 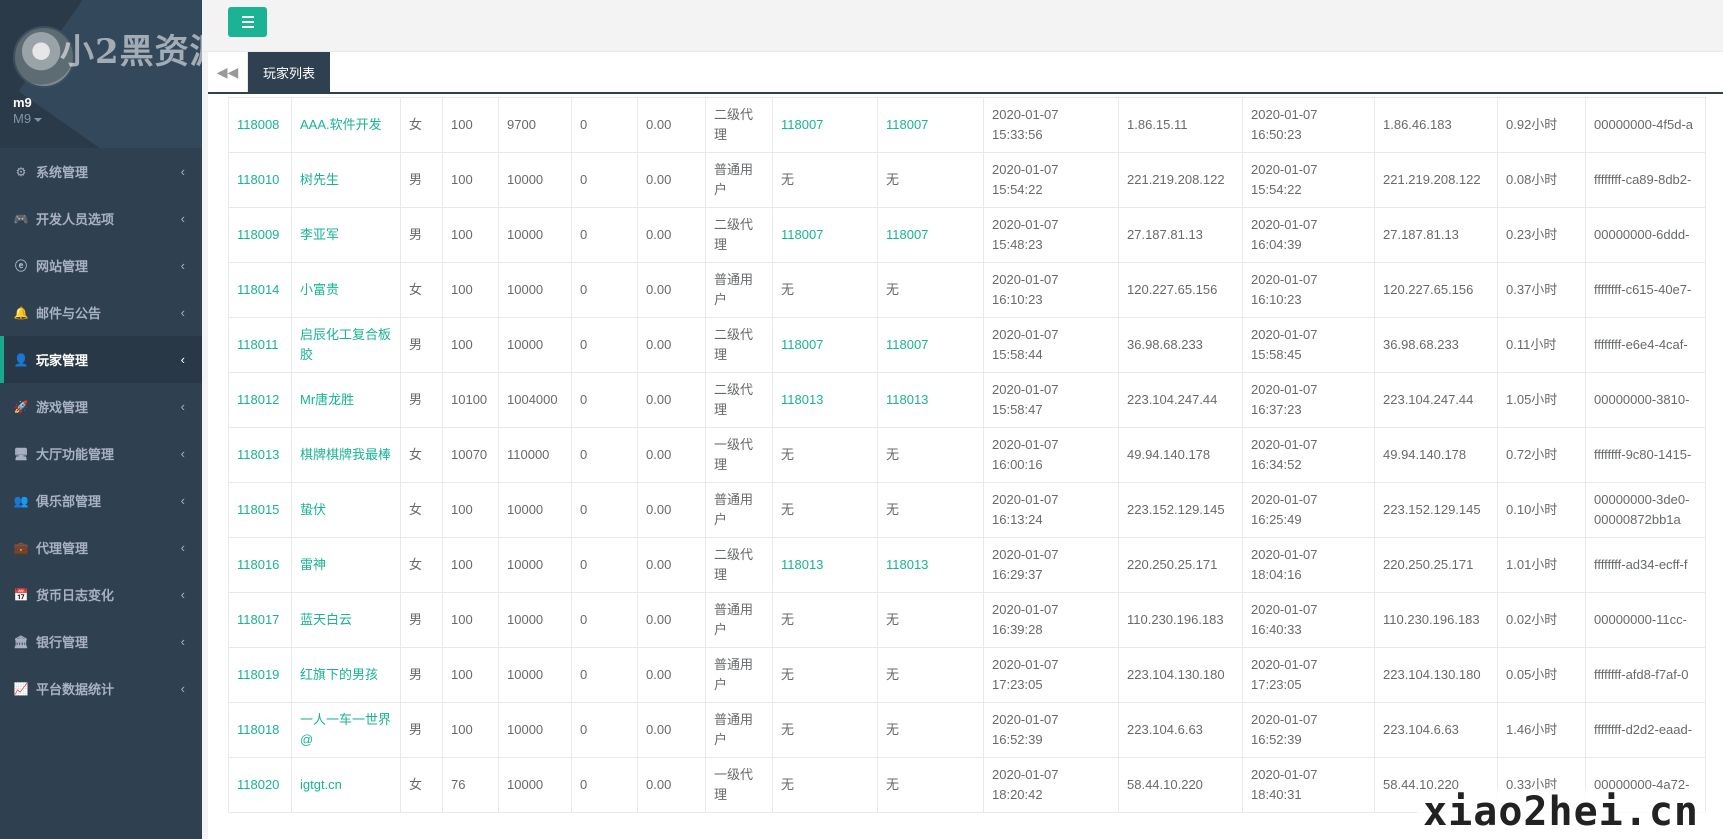 What do you see at coordinates (260, 290) in the screenshot?
I see `cell-player-id: 118014` at bounding box center [260, 290].